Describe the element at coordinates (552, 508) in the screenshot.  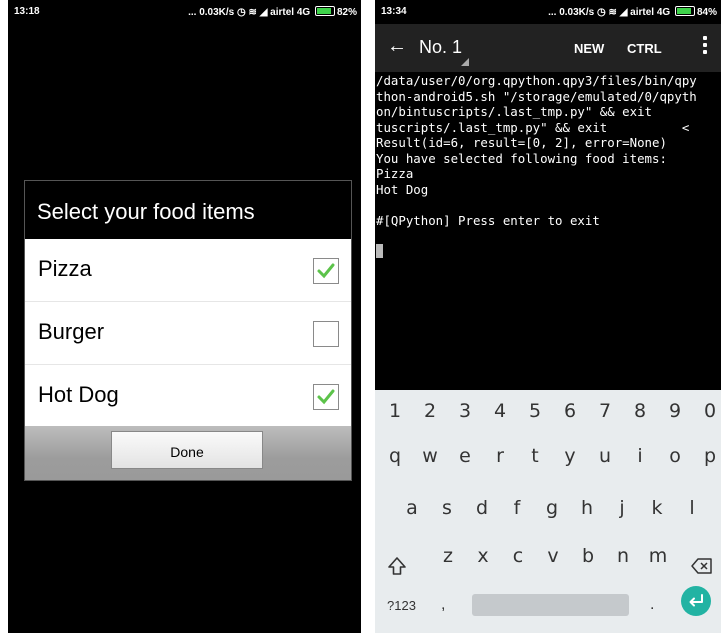
I see `key-g: g` at that location.